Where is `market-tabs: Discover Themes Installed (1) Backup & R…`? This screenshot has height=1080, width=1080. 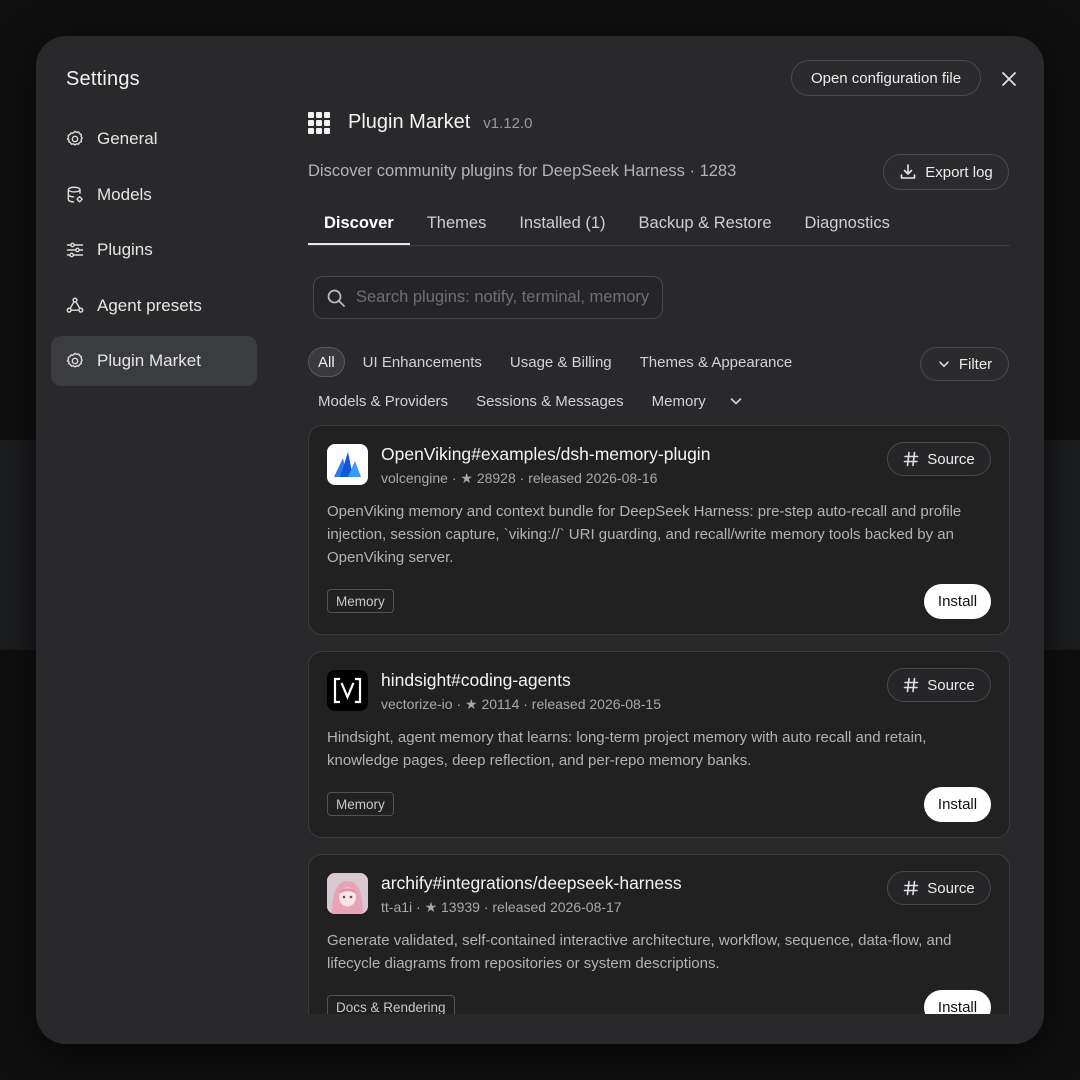
market-tabs: Discover Themes Installed (1) Backup & R… is located at coordinates (659, 225).